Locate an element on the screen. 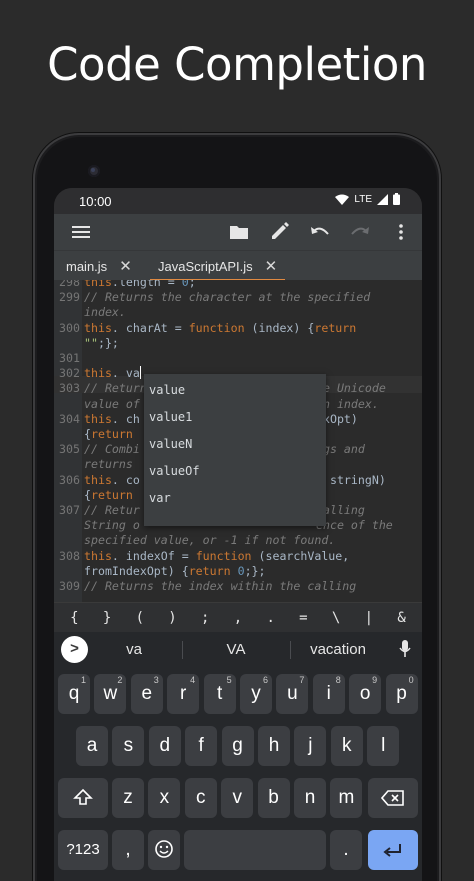 The height and width of the screenshot is (881, 474). line-number: 302 is located at coordinates (69, 373).